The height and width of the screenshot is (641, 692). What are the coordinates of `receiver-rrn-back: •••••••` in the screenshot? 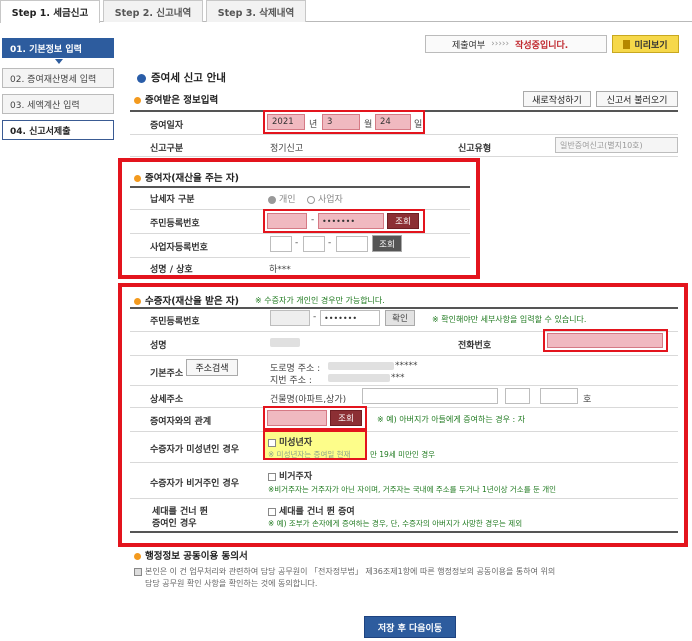 It's located at (350, 318).